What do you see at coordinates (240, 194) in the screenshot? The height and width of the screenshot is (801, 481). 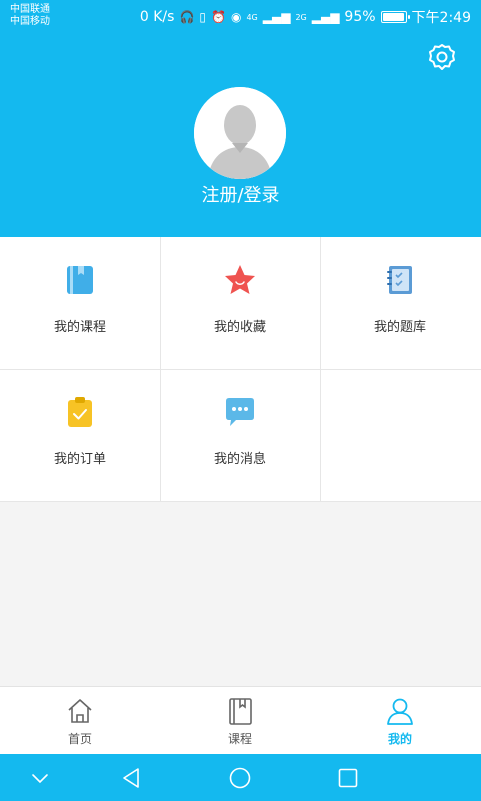 I see `login-register-link: 注册/登录` at bounding box center [240, 194].